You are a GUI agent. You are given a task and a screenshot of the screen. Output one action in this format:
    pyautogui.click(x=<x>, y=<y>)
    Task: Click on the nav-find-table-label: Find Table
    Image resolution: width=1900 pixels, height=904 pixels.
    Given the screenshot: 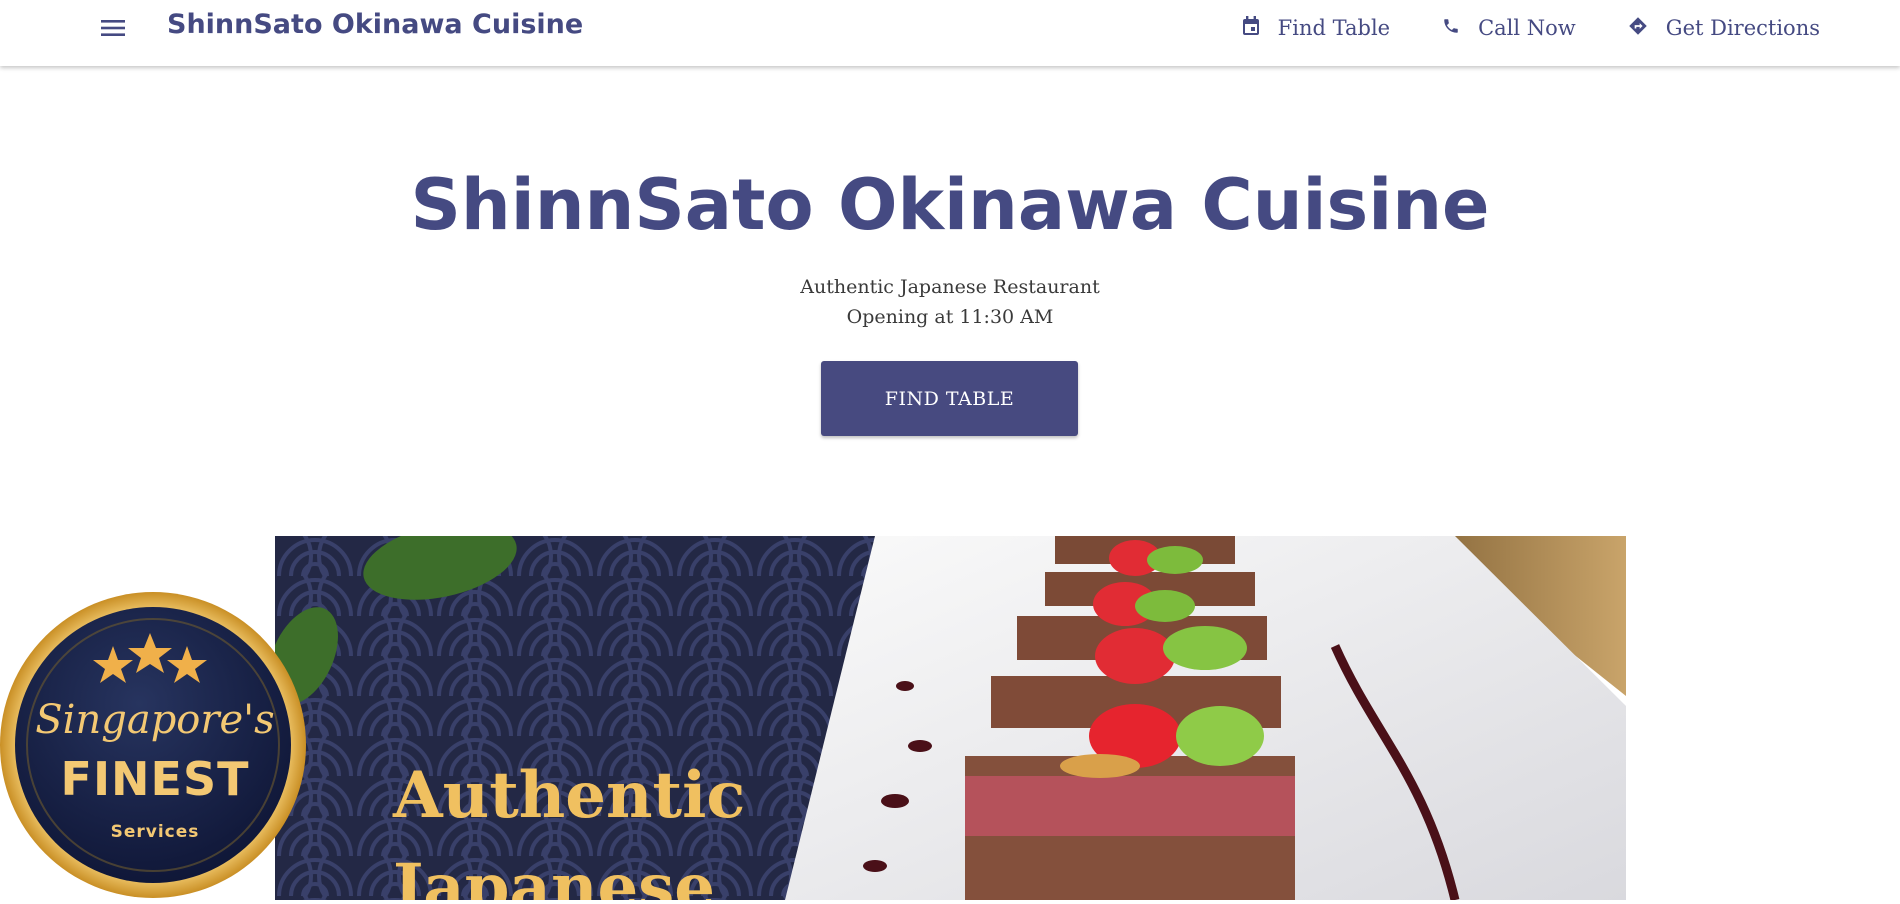 What is the action you would take?
    pyautogui.click(x=1334, y=28)
    